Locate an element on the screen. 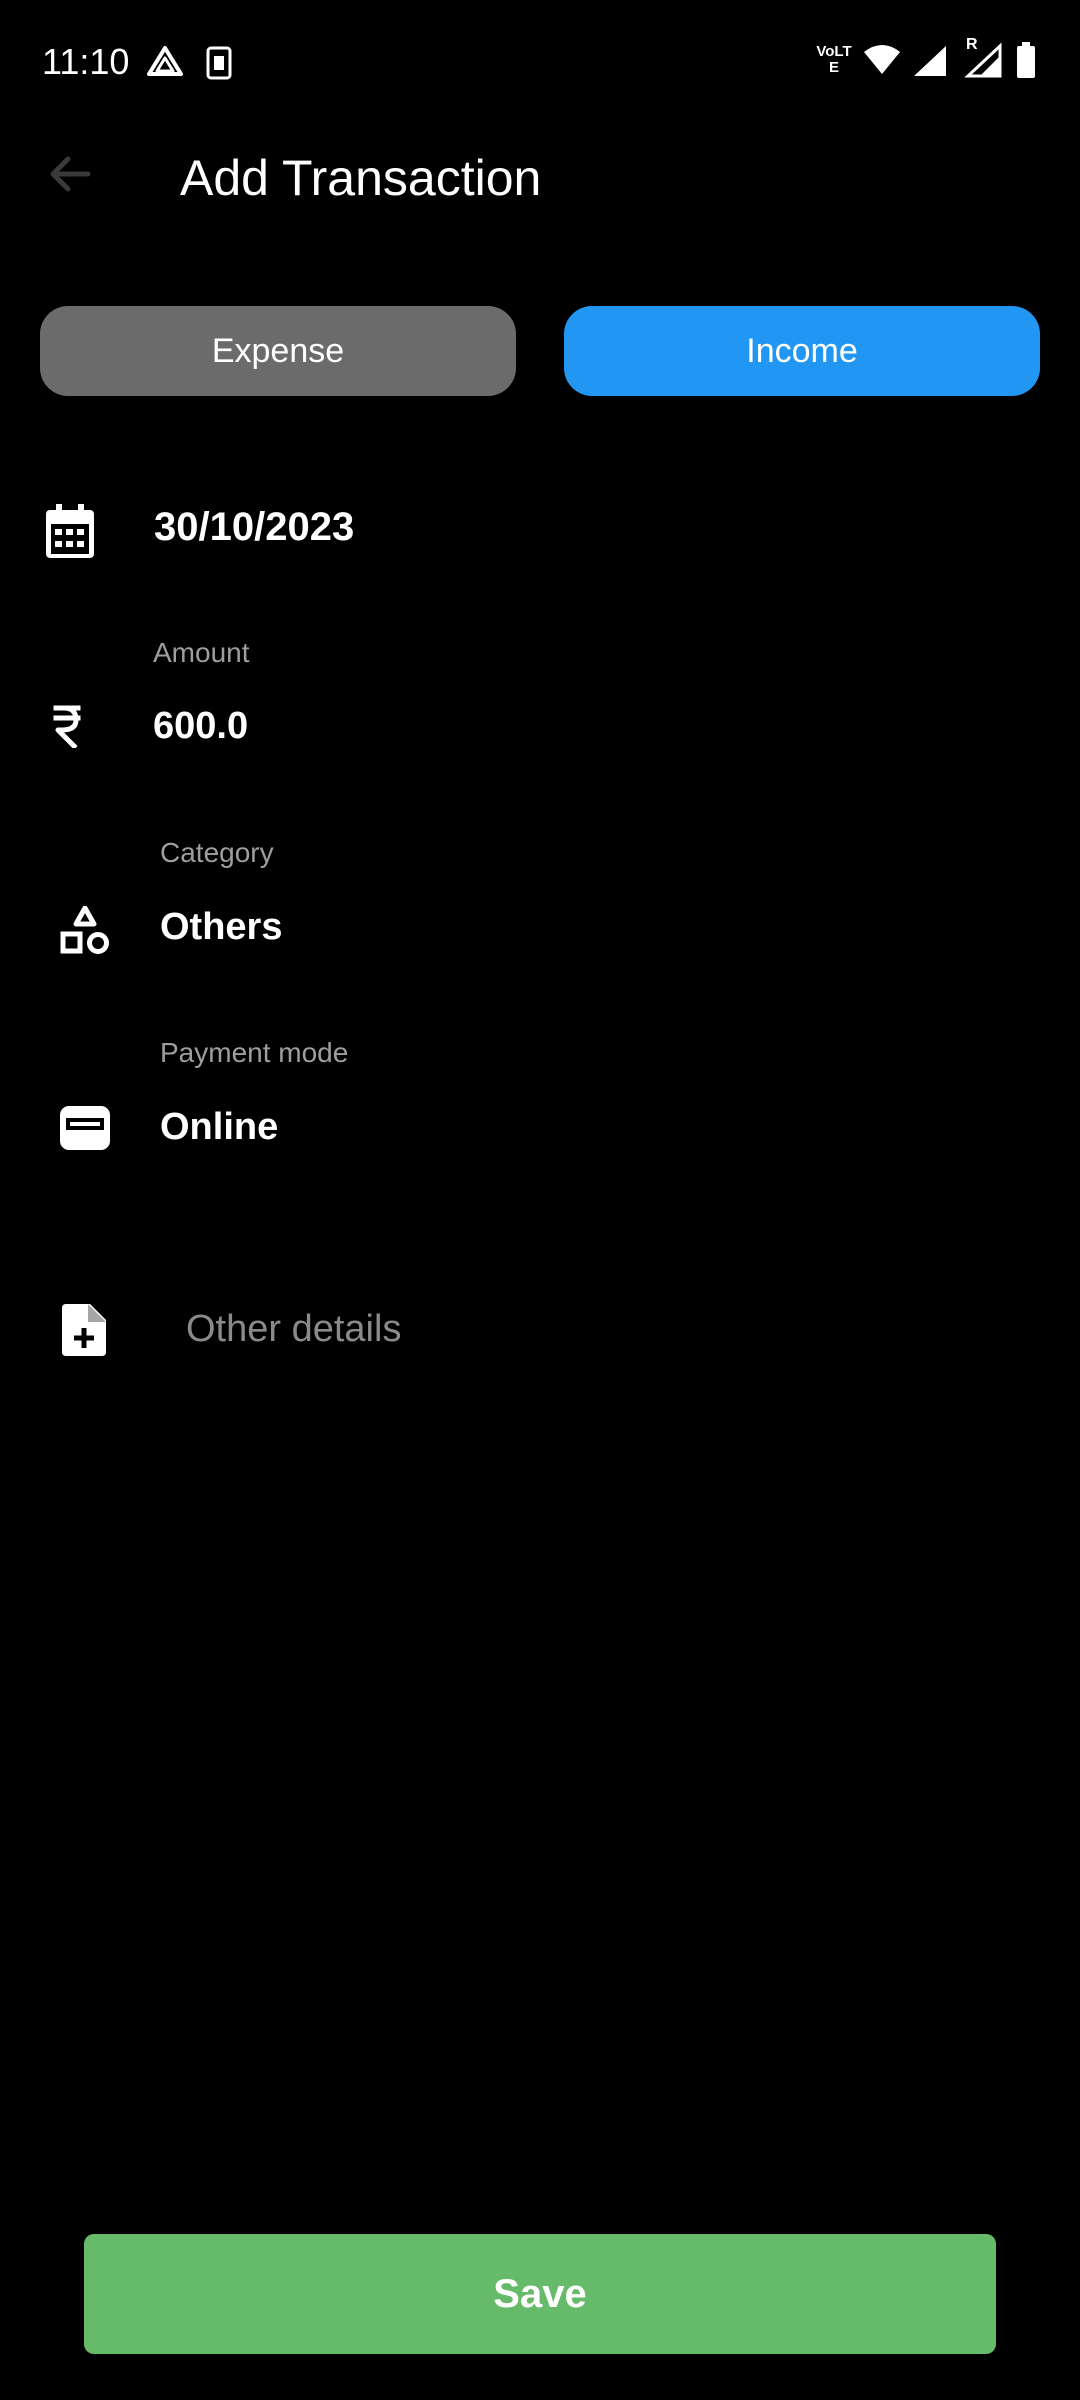  wallet-icon is located at coordinates (85, 1128).